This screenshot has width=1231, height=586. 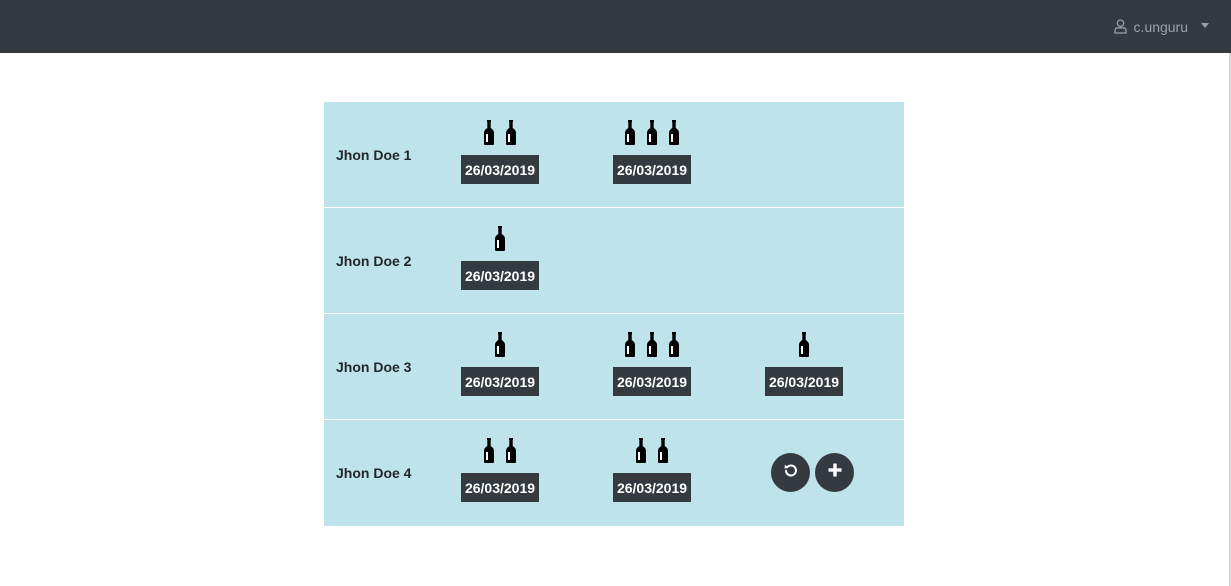 I want to click on add-button, so click(x=834, y=472).